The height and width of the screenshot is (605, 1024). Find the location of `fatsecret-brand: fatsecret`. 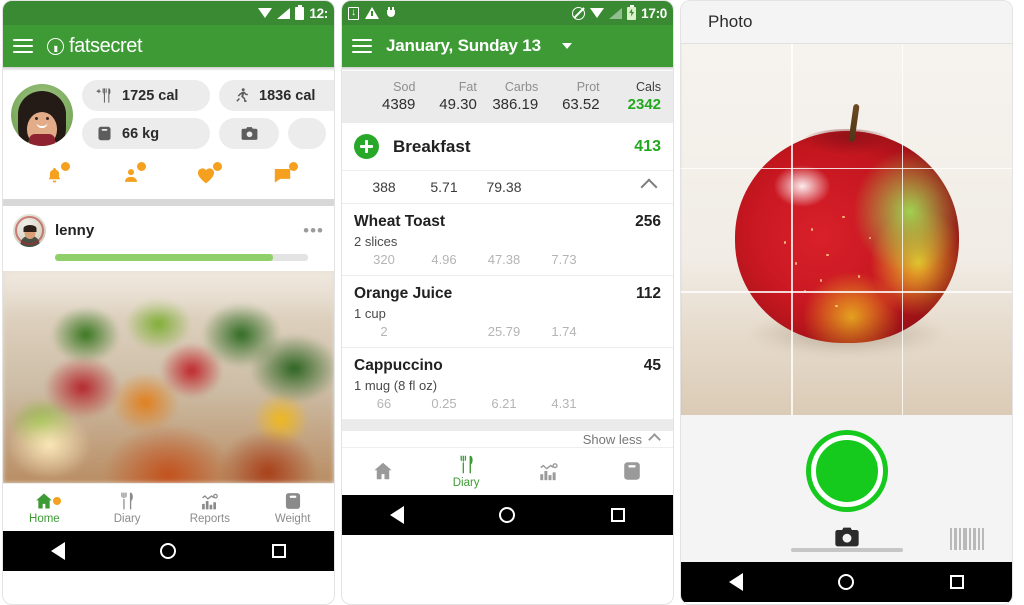

fatsecret-brand: fatsecret is located at coordinates (95, 46).